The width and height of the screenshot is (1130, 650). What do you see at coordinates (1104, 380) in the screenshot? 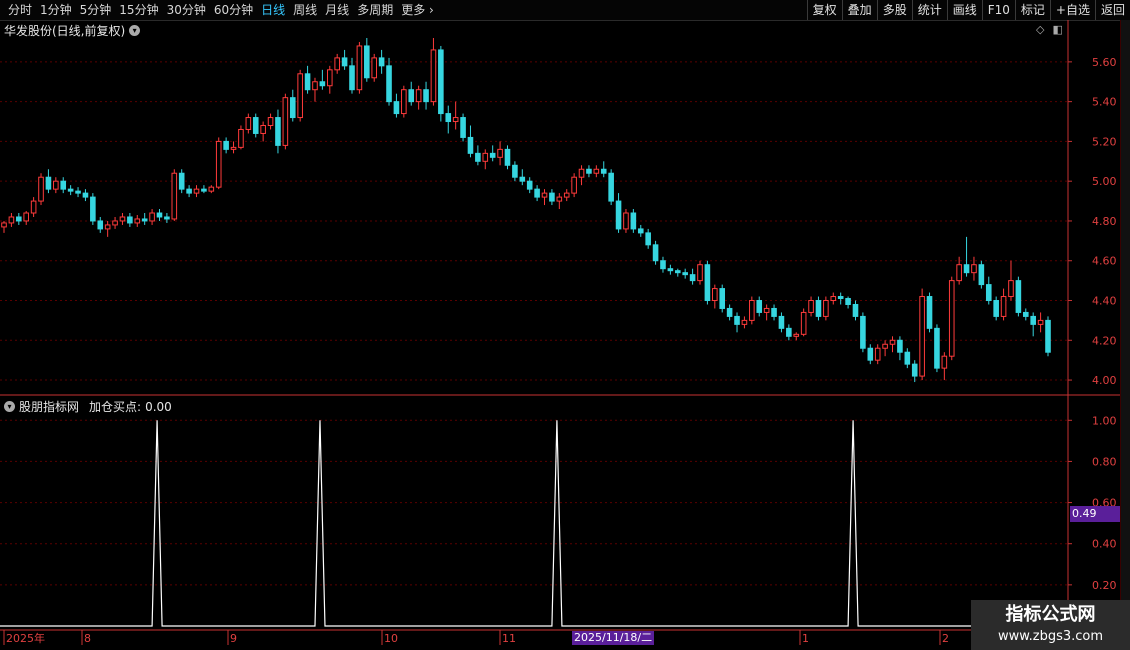
I see `price-tick-label: 4.00` at bounding box center [1104, 380].